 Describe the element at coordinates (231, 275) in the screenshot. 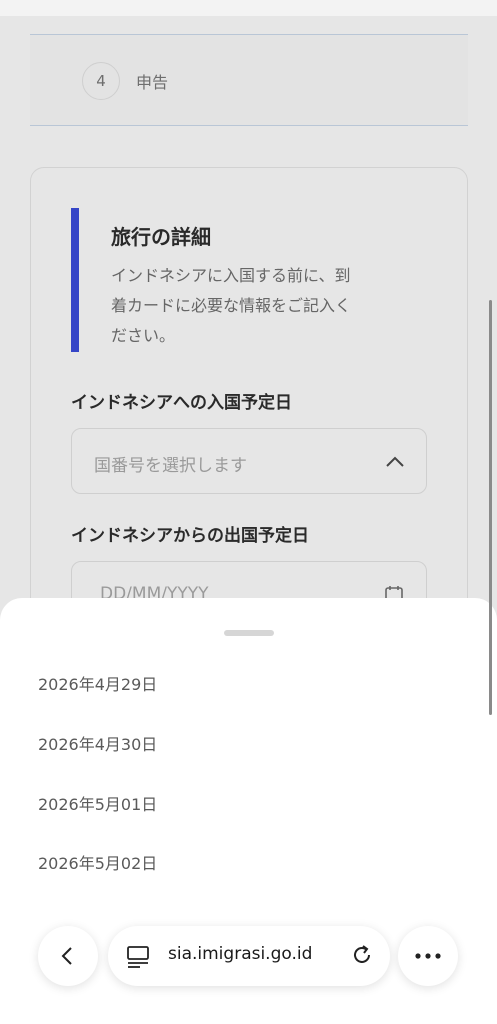

I see `description-line: インドネシアに入国する前に、到` at that location.